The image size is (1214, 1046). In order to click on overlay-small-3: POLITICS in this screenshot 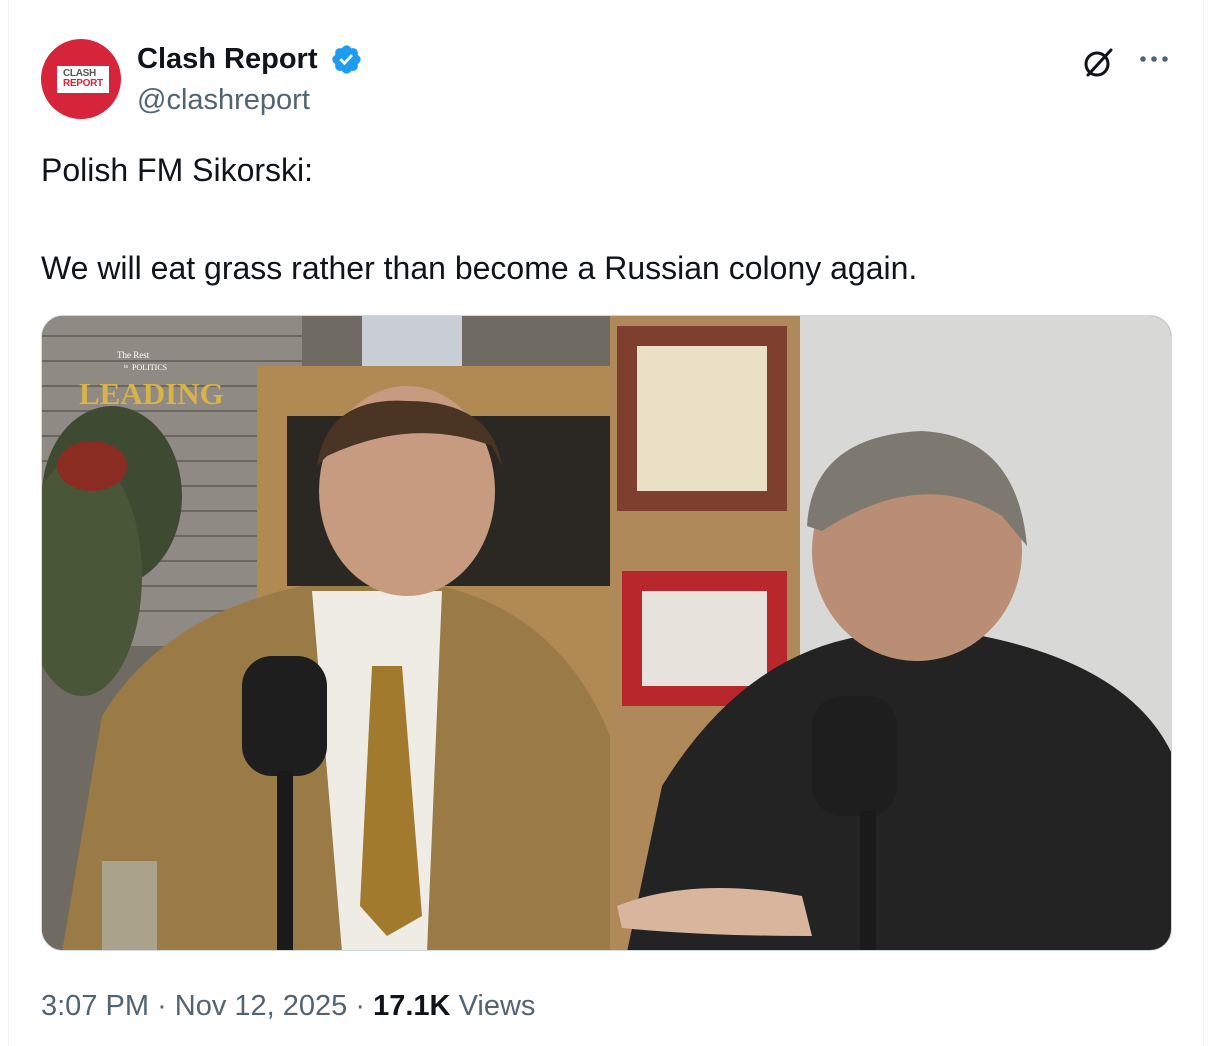, I will do `click(149, 367)`.